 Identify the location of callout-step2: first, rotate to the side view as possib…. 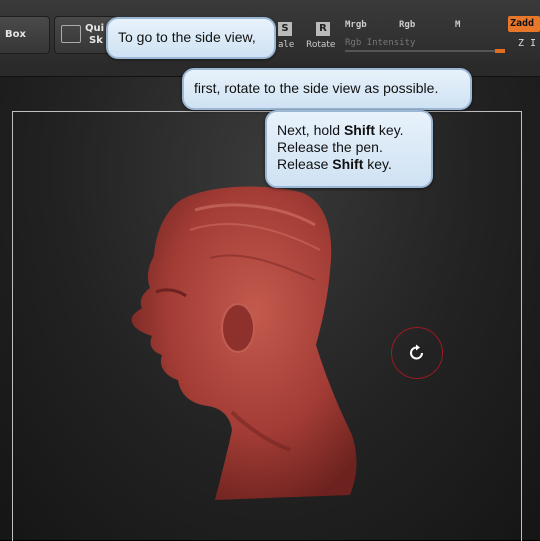
(327, 89).